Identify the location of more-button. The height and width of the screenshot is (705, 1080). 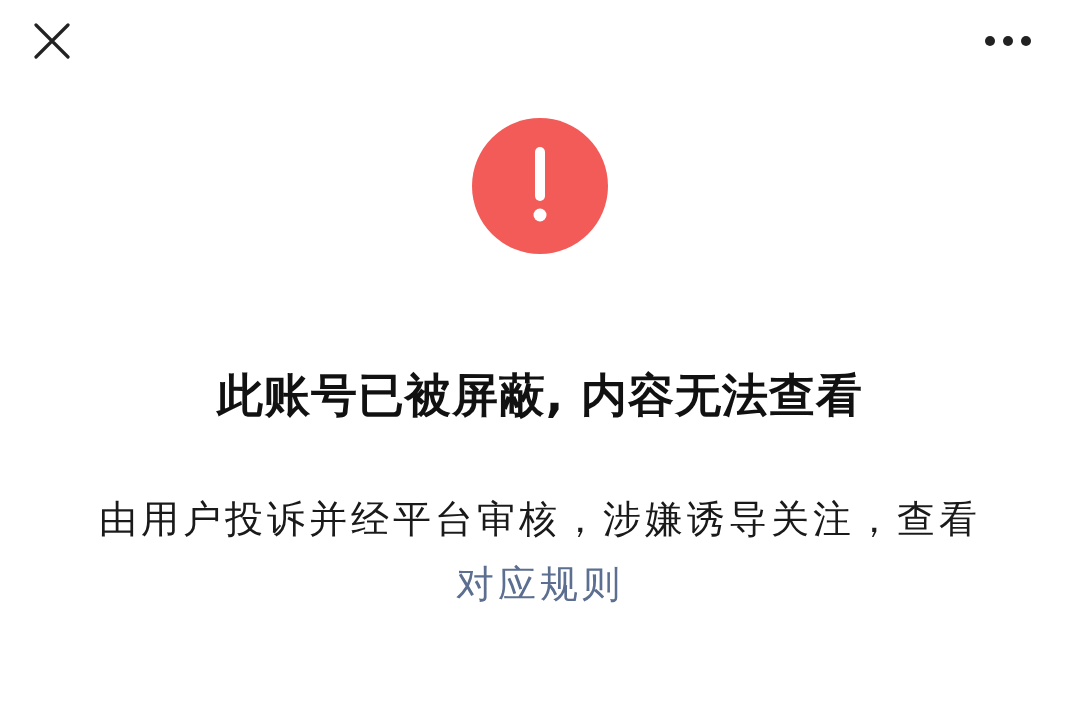
(1008, 41).